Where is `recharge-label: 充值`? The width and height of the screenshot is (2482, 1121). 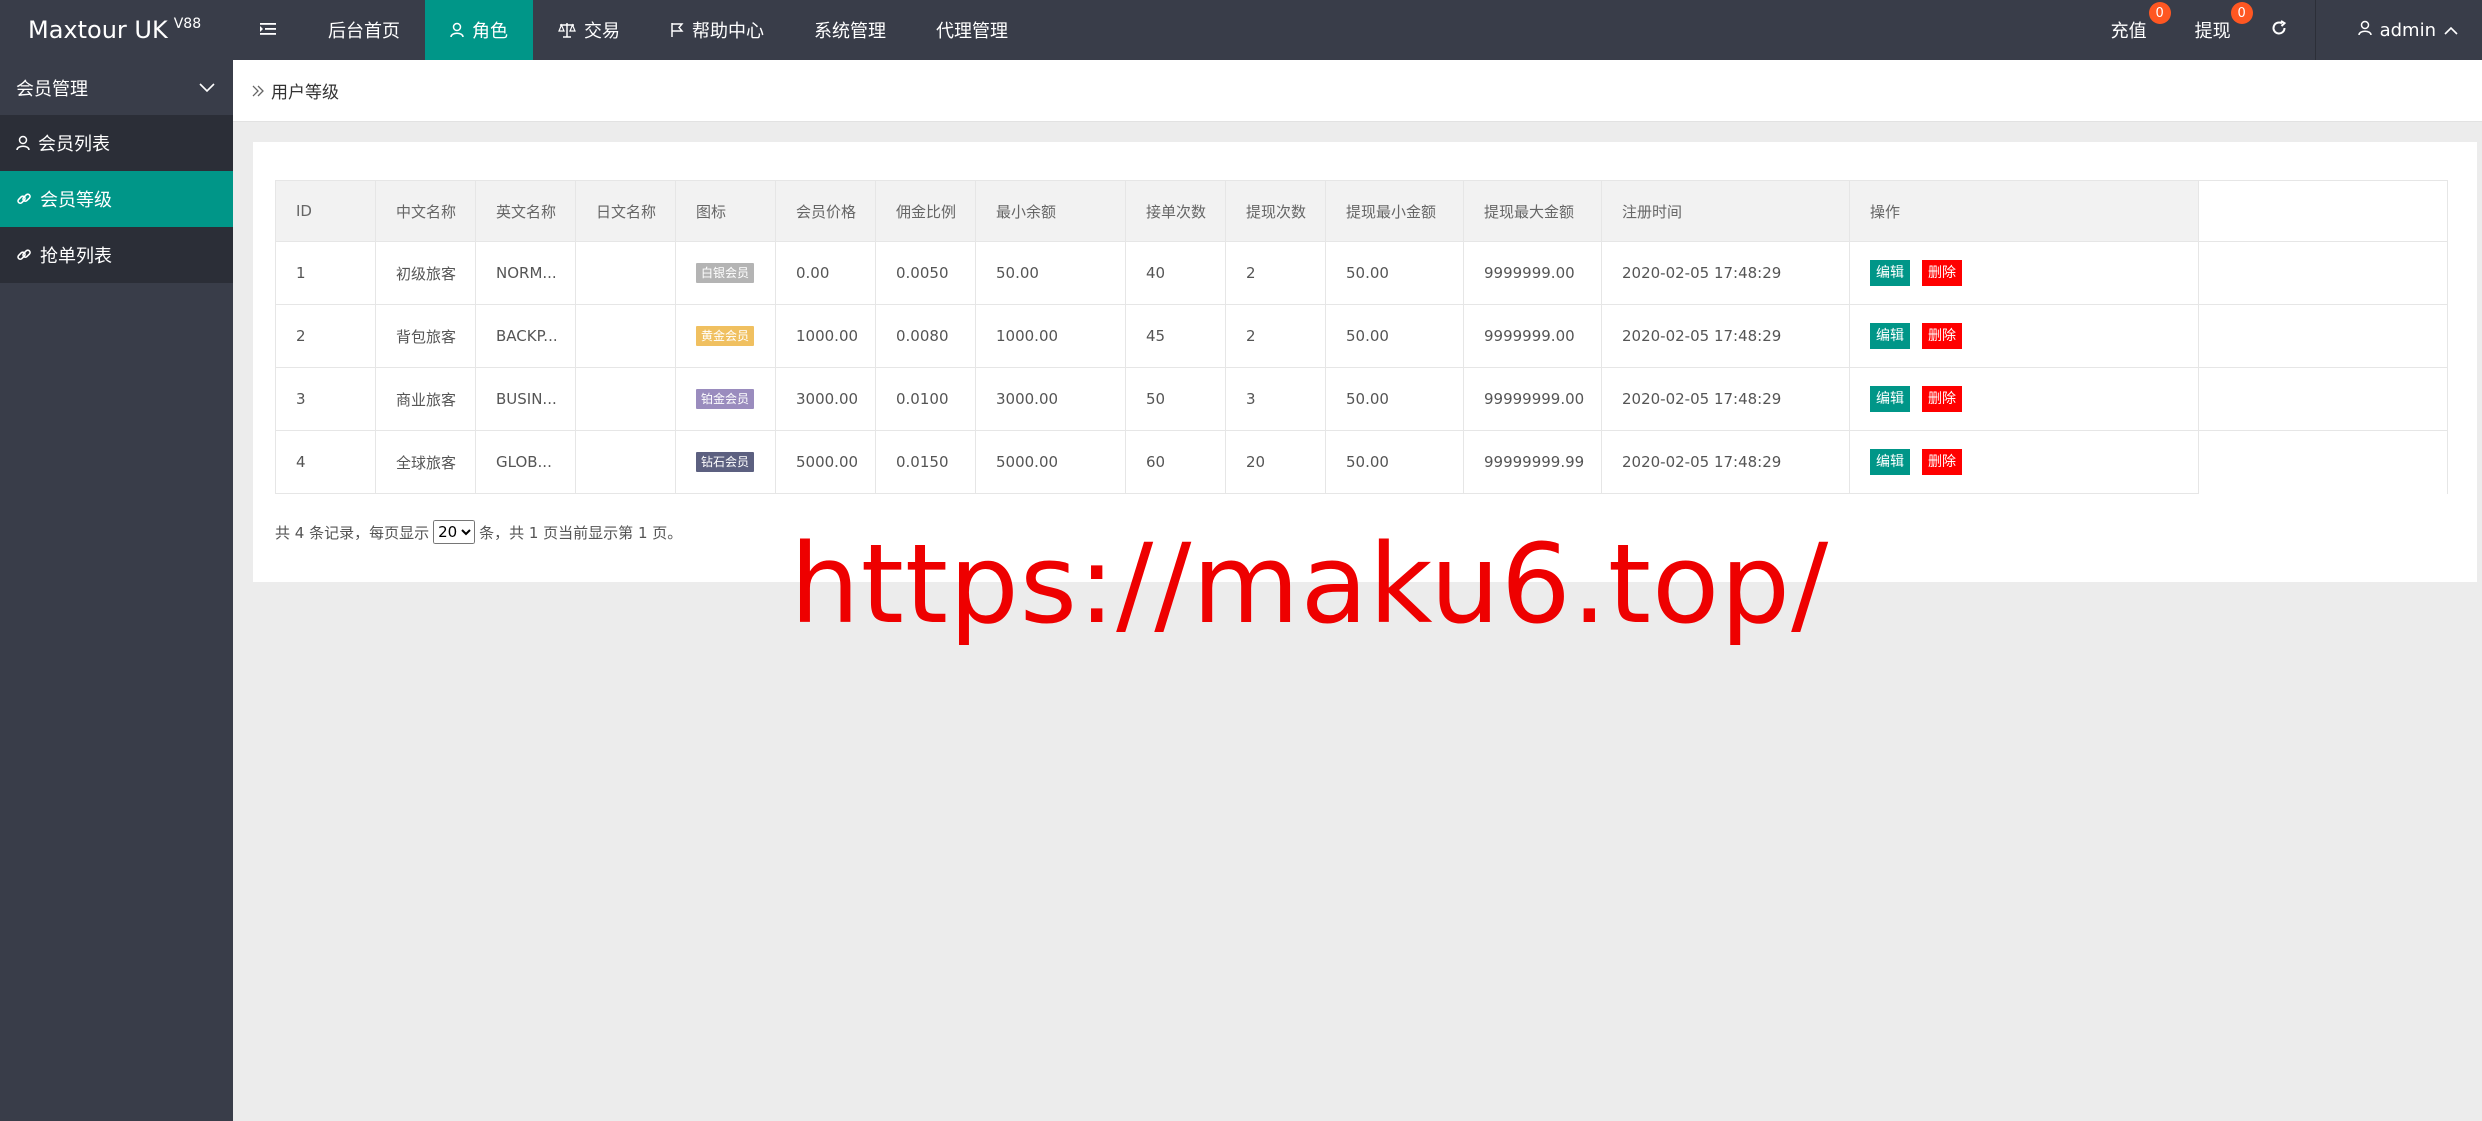
recharge-label: 充值 is located at coordinates (2128, 31).